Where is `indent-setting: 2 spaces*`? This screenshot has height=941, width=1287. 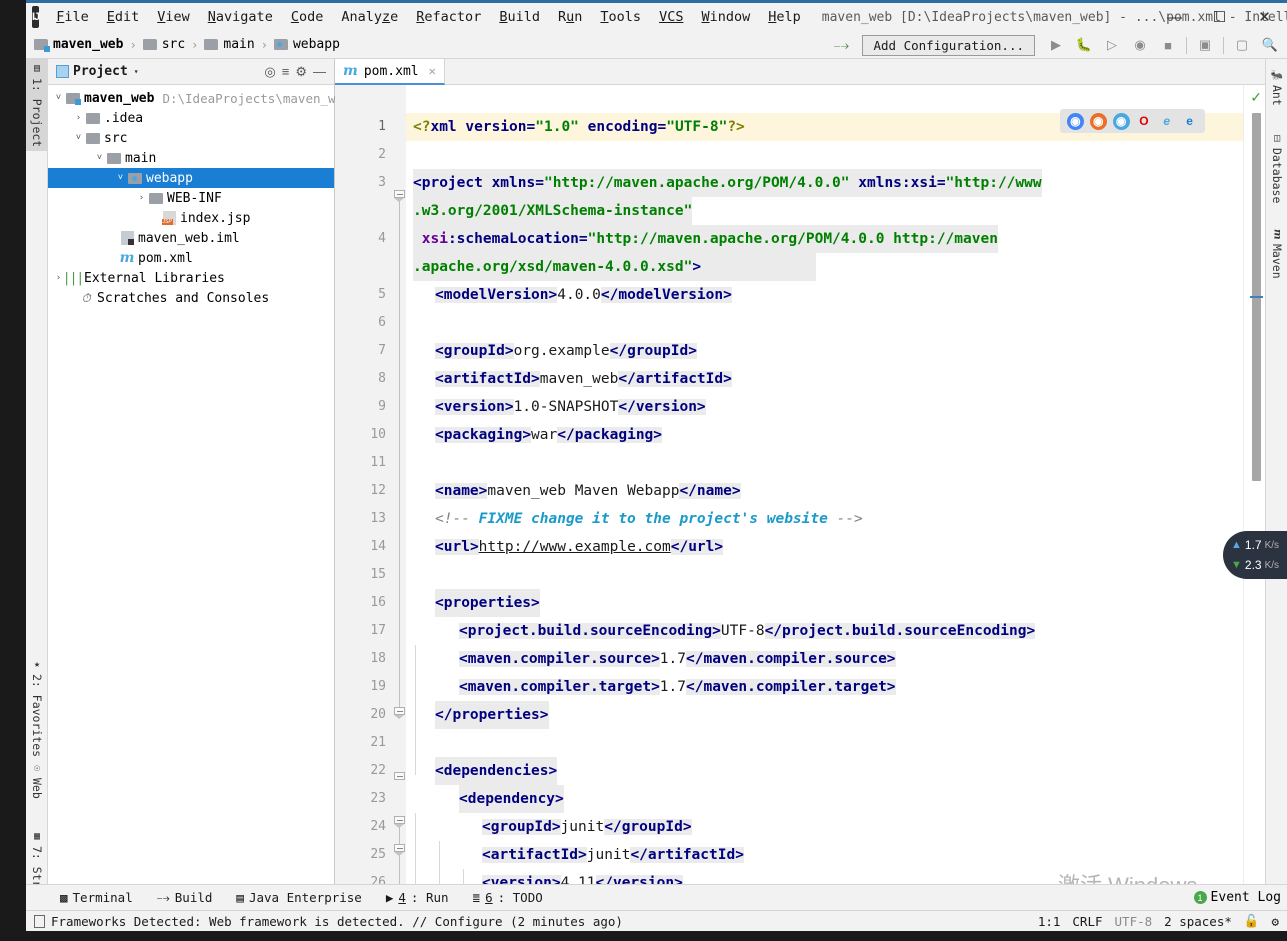
indent-setting: 2 spaces* is located at coordinates (1198, 921).